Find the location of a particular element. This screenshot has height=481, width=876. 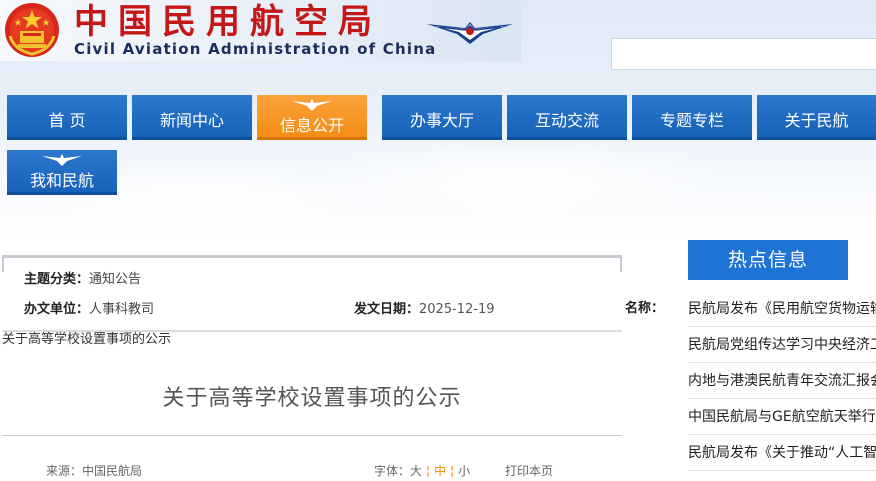

hot-item: 民航局党组传达学习中央经济工 is located at coordinates (782, 345).